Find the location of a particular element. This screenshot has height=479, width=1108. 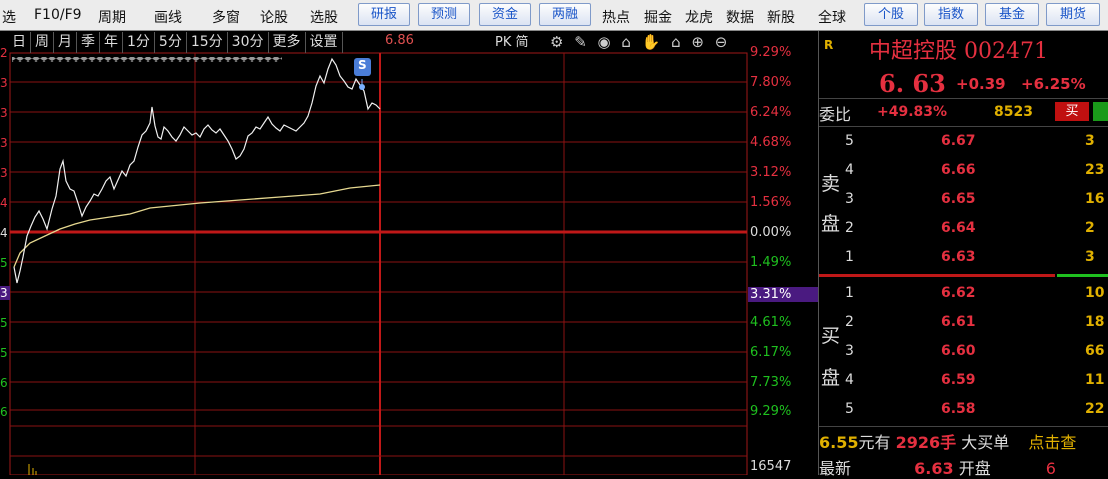

menu-multiwindow: 多窗 is located at coordinates (226, 17).